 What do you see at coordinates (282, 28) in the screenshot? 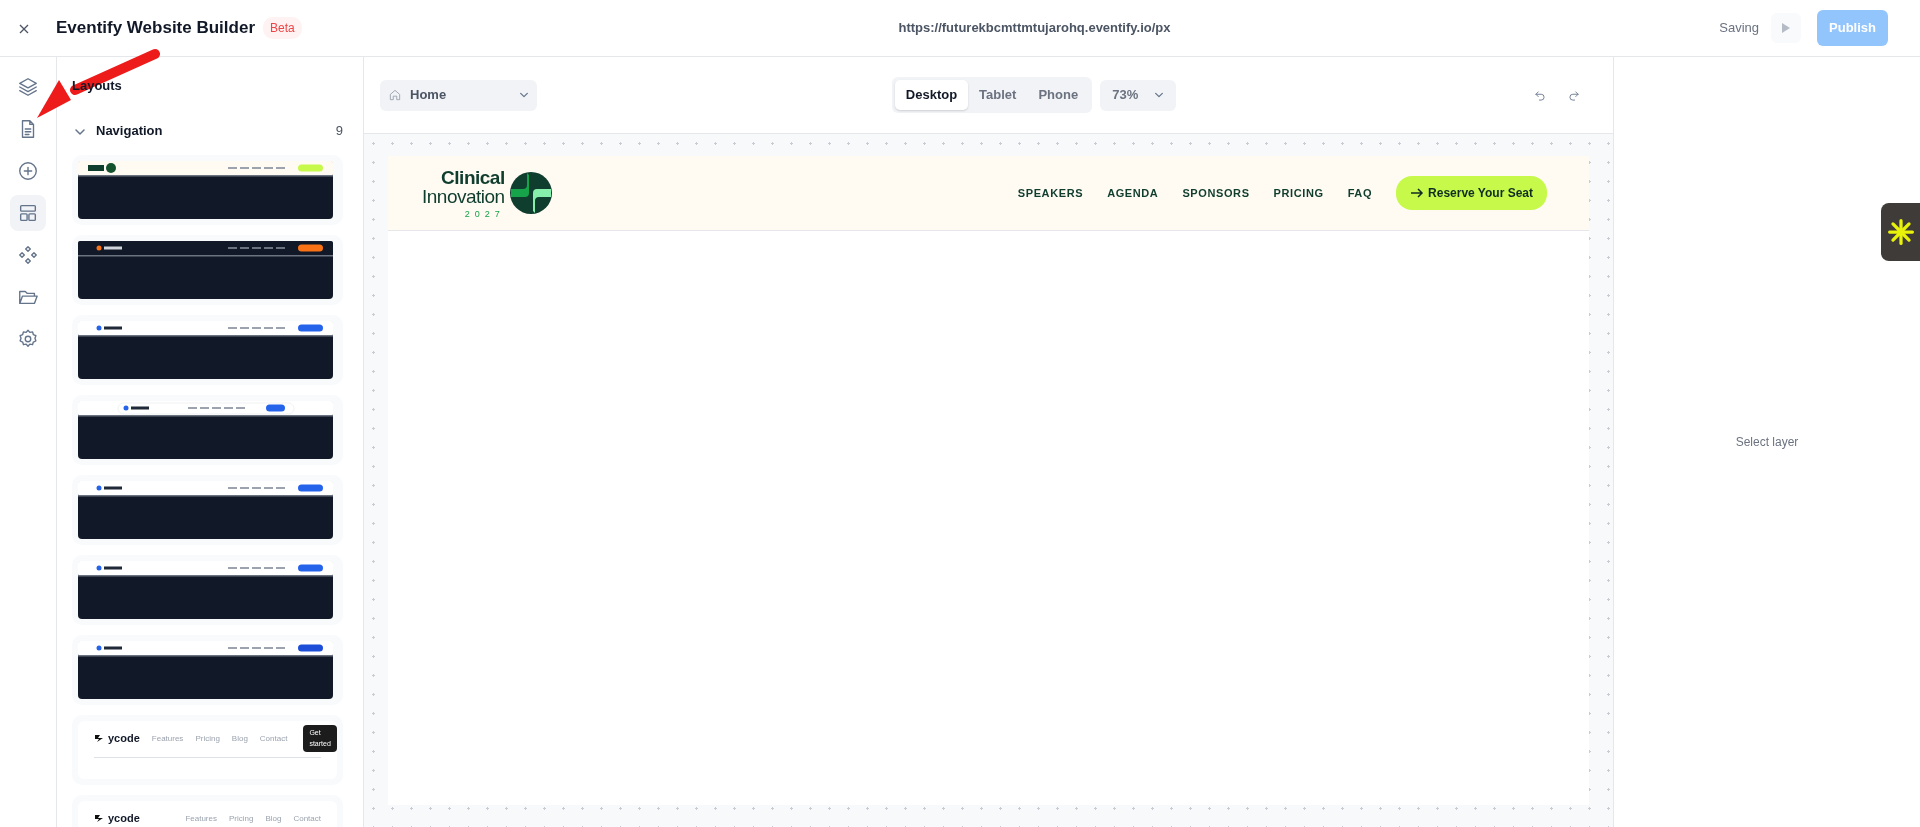
I see `beta-badge: Beta` at bounding box center [282, 28].